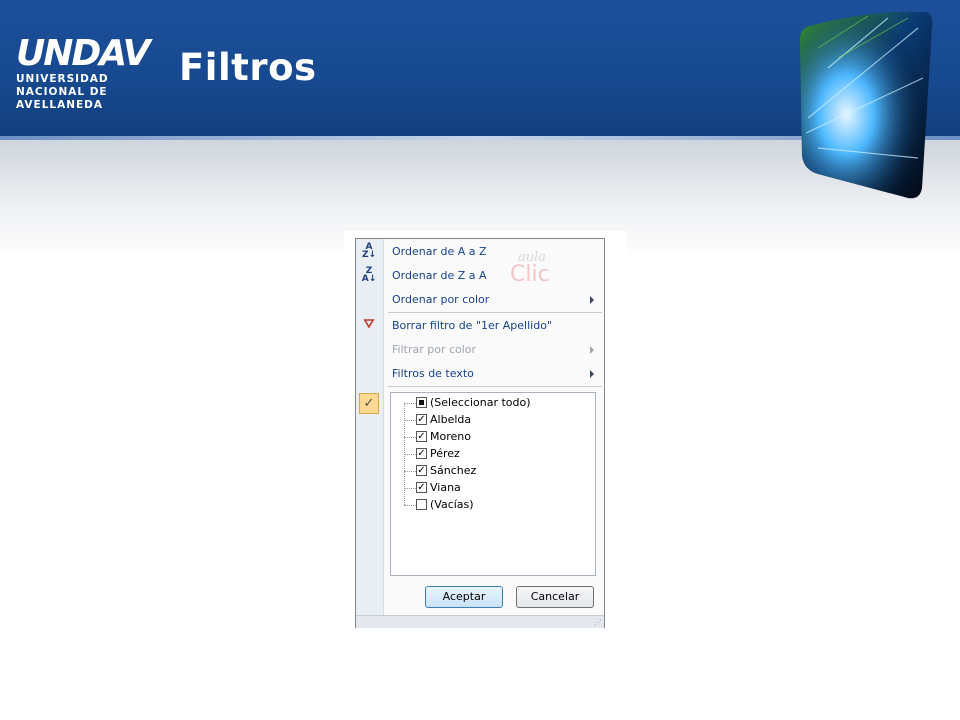 The height and width of the screenshot is (720, 960). What do you see at coordinates (439, 275) in the screenshot?
I see `menu-item-label: Ordenar de Z a A` at bounding box center [439, 275].